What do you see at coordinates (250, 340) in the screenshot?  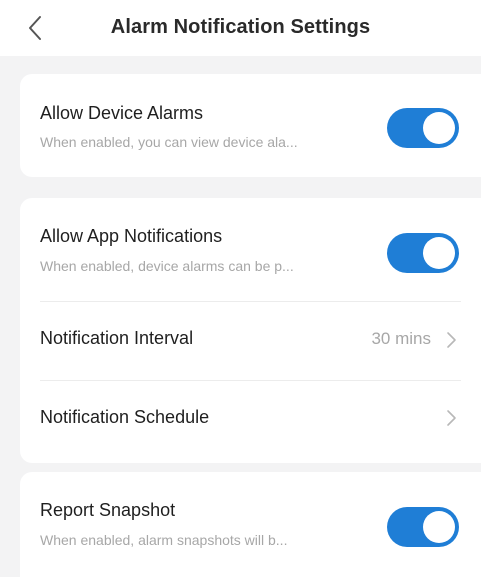 I see `notification-interval-row: Notification Interval 30 mins` at bounding box center [250, 340].